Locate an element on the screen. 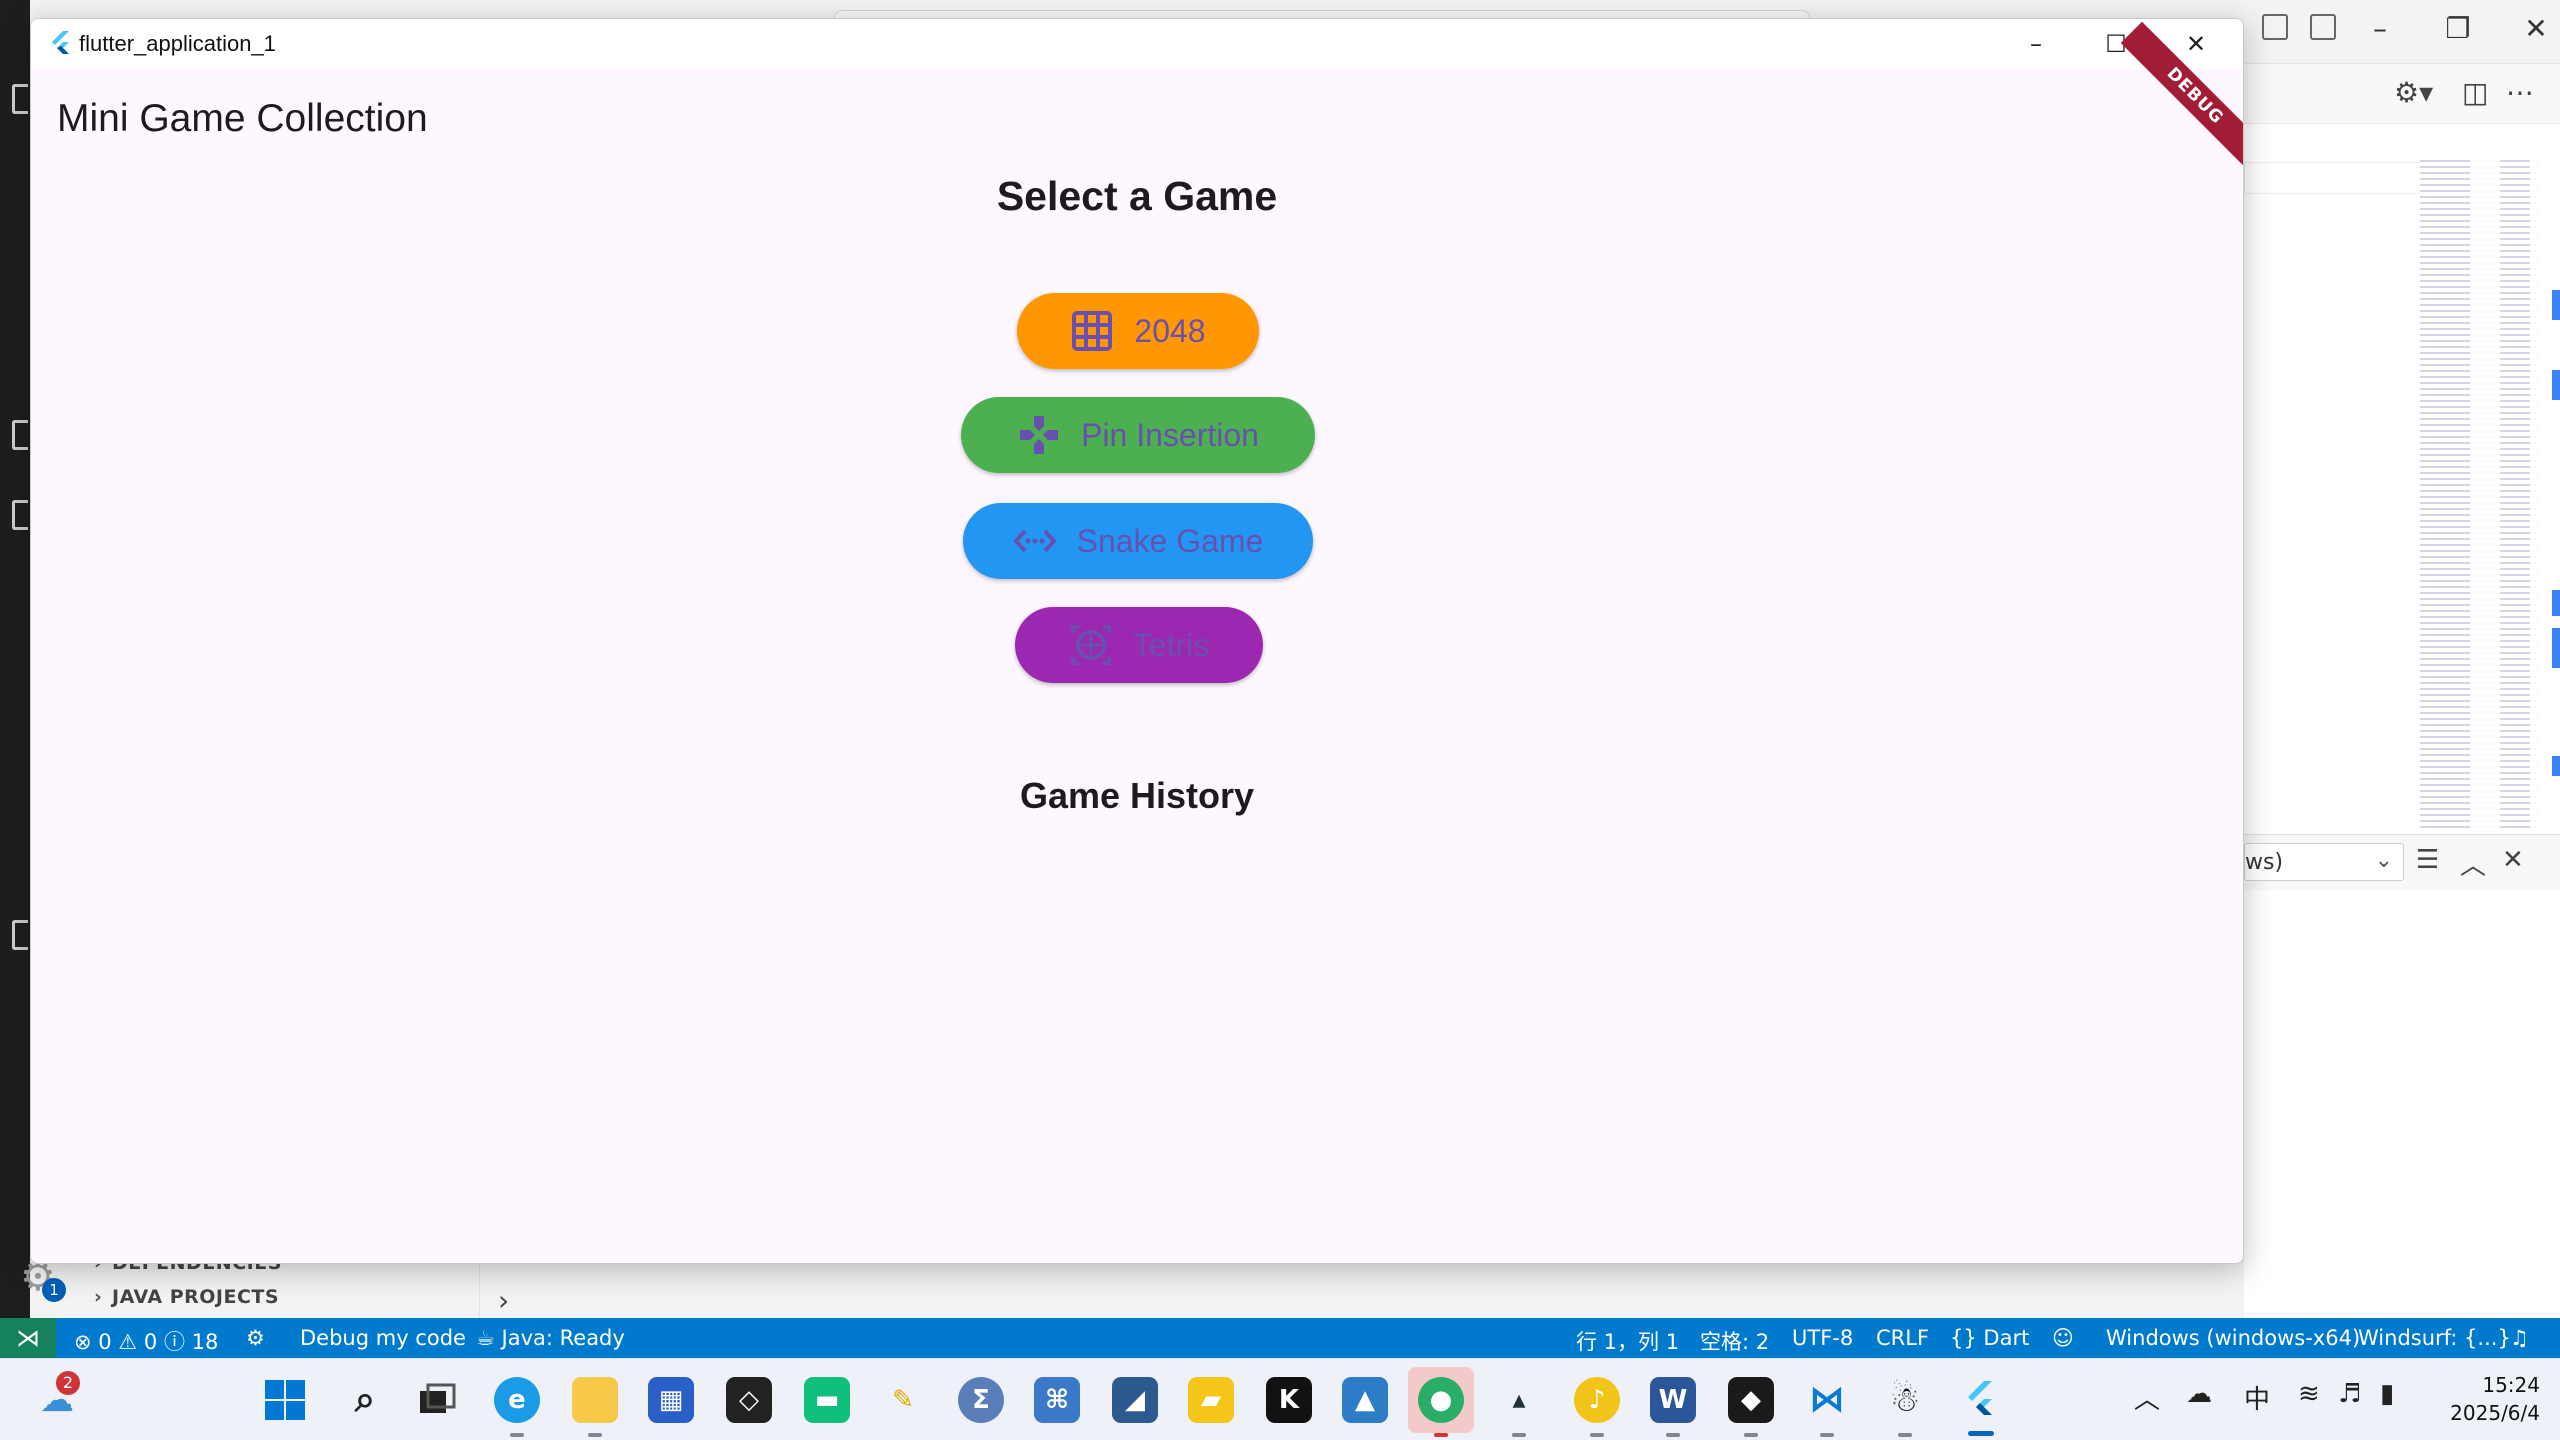 Image resolution: width=2560 pixels, height=1440 pixels. start-icon is located at coordinates (285, 1400).